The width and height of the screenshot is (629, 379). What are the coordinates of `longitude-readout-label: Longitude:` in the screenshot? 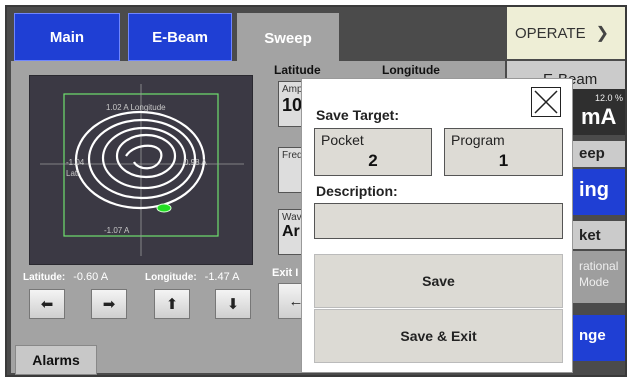 It's located at (171, 277).